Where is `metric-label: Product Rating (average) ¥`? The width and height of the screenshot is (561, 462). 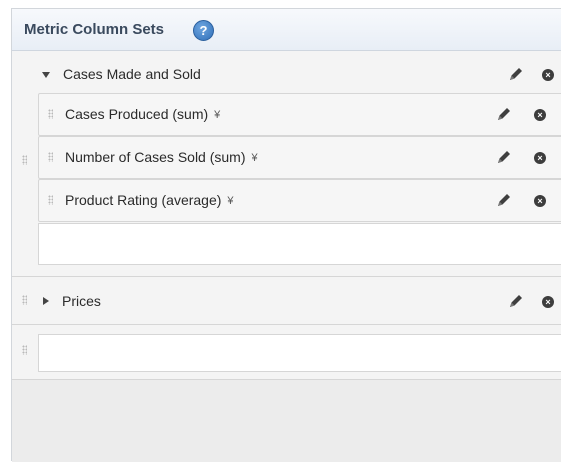
metric-label: Product Rating (average) ¥ is located at coordinates (149, 200).